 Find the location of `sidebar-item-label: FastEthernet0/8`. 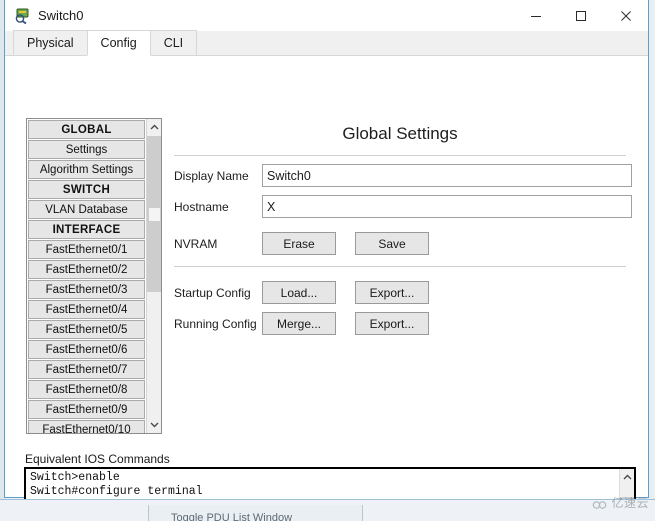

sidebar-item-label: FastEthernet0/8 is located at coordinates (86, 389).